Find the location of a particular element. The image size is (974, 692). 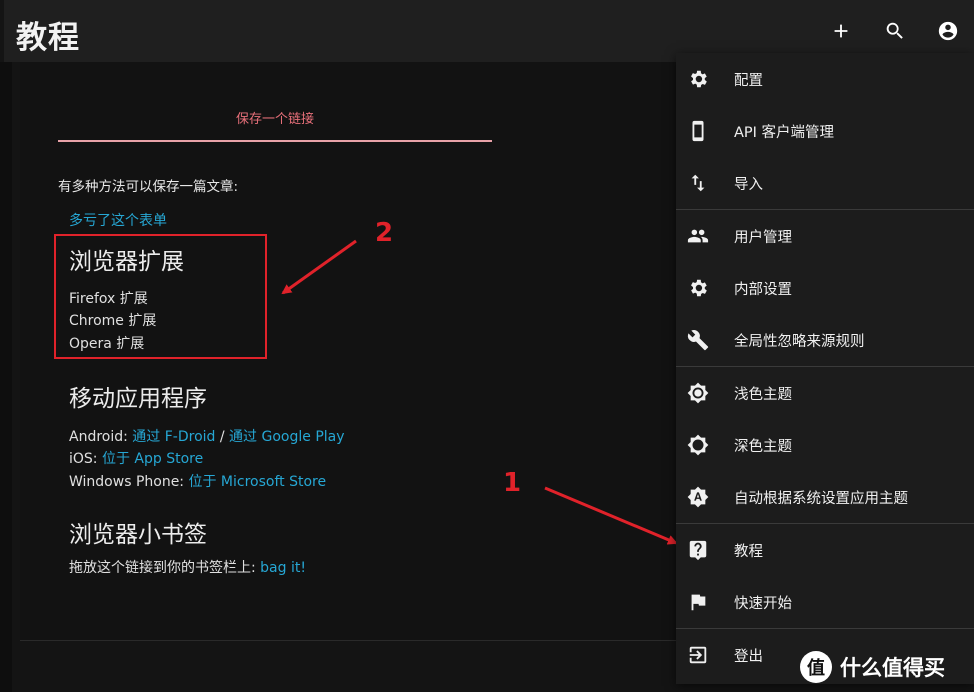

phone-icon is located at coordinates (698, 131).